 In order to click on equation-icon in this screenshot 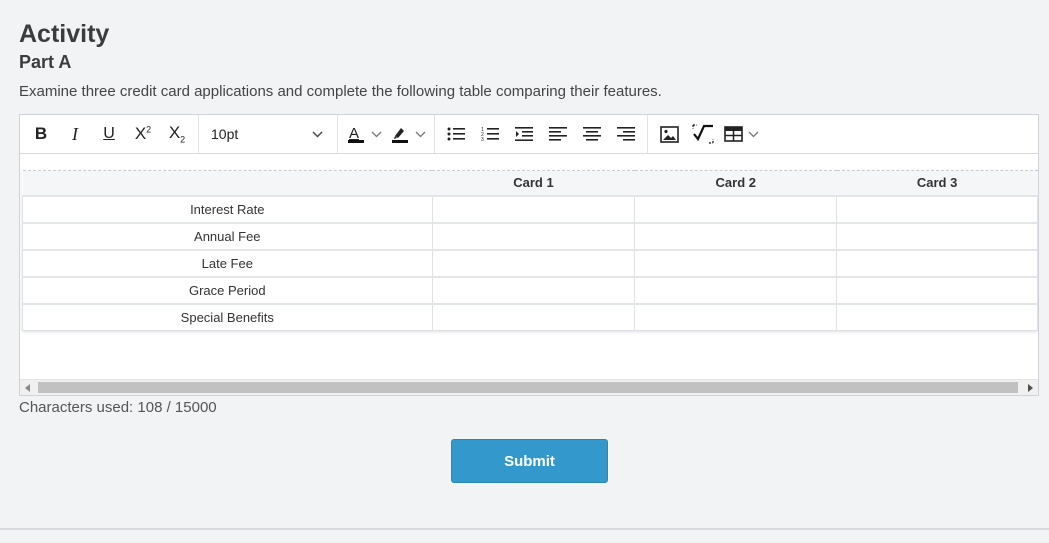, I will do `click(703, 134)`.